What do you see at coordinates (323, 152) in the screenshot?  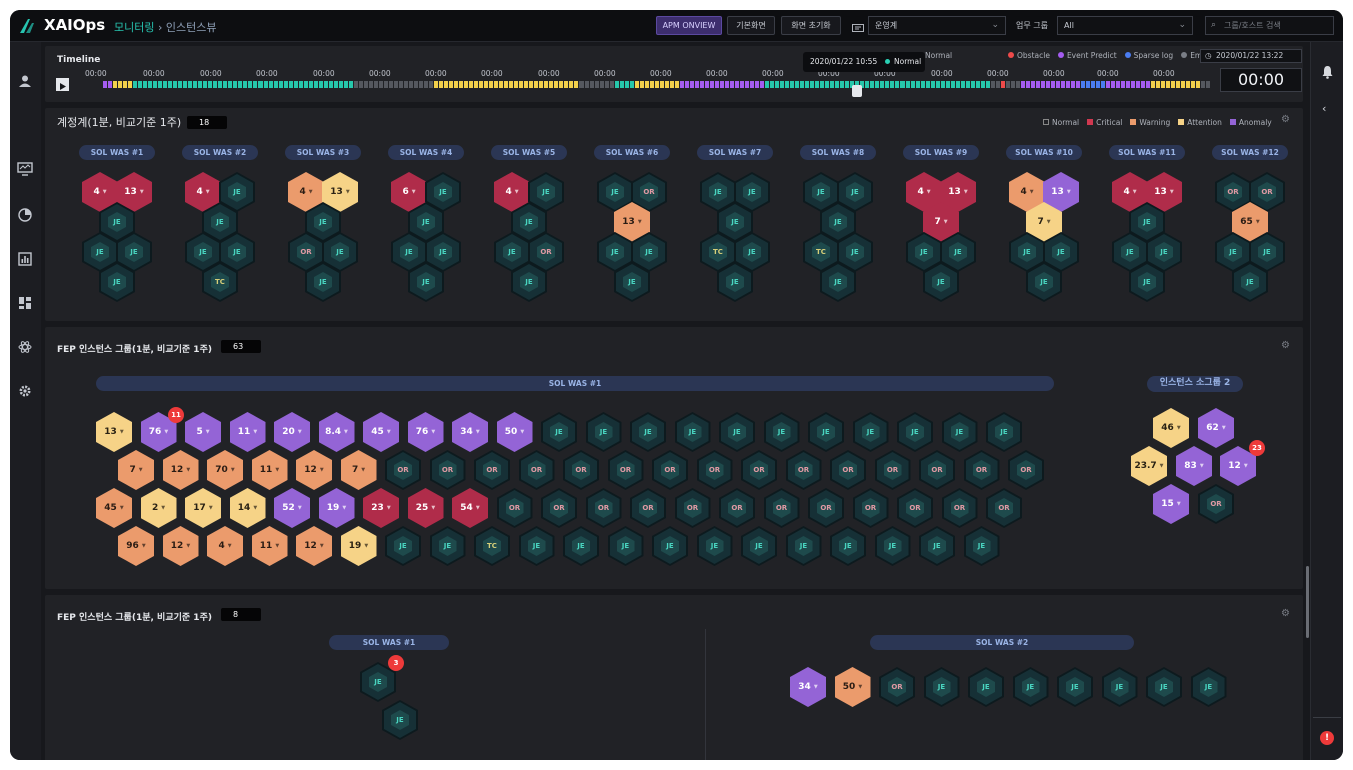 I see `was-group-pill: SOL WAS #3` at bounding box center [323, 152].